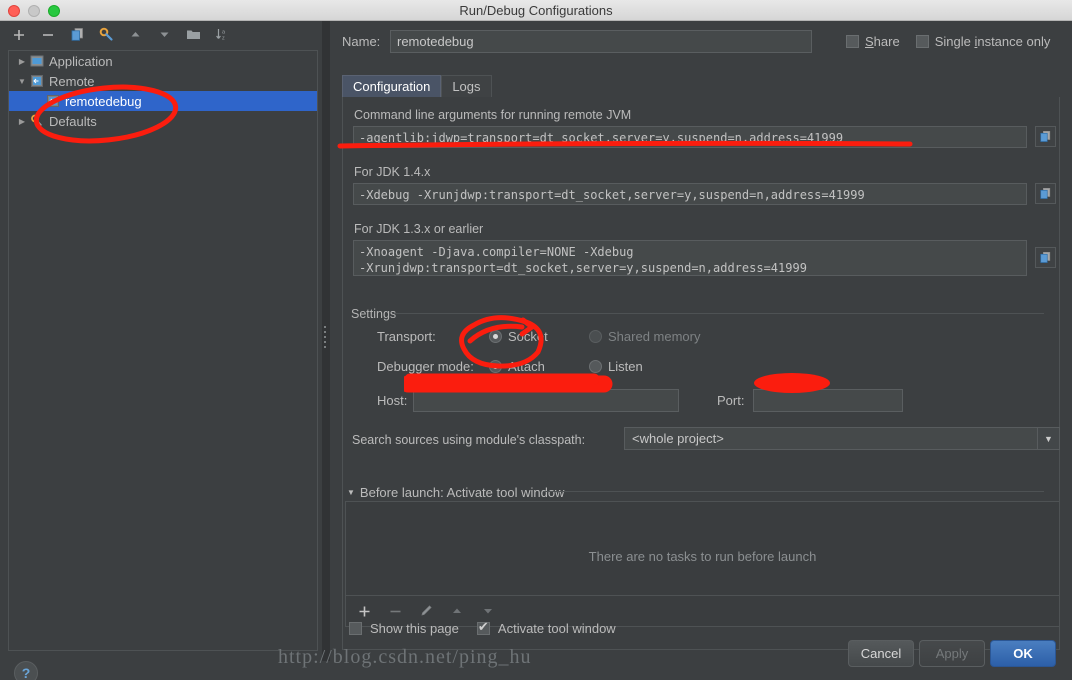 Image resolution: width=1072 pixels, height=680 pixels. I want to click on activate-tool-window-checkbox, so click(483, 627).